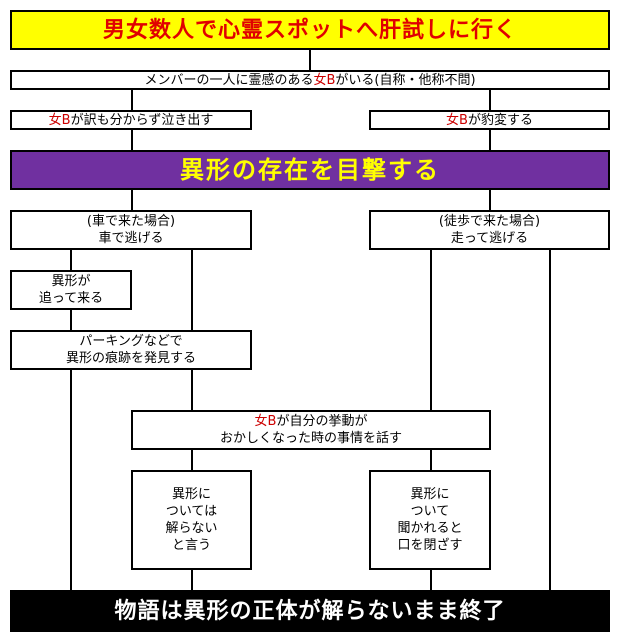  Describe the element at coordinates (430, 494) in the screenshot. I see `silent-line1: 異形に` at that location.